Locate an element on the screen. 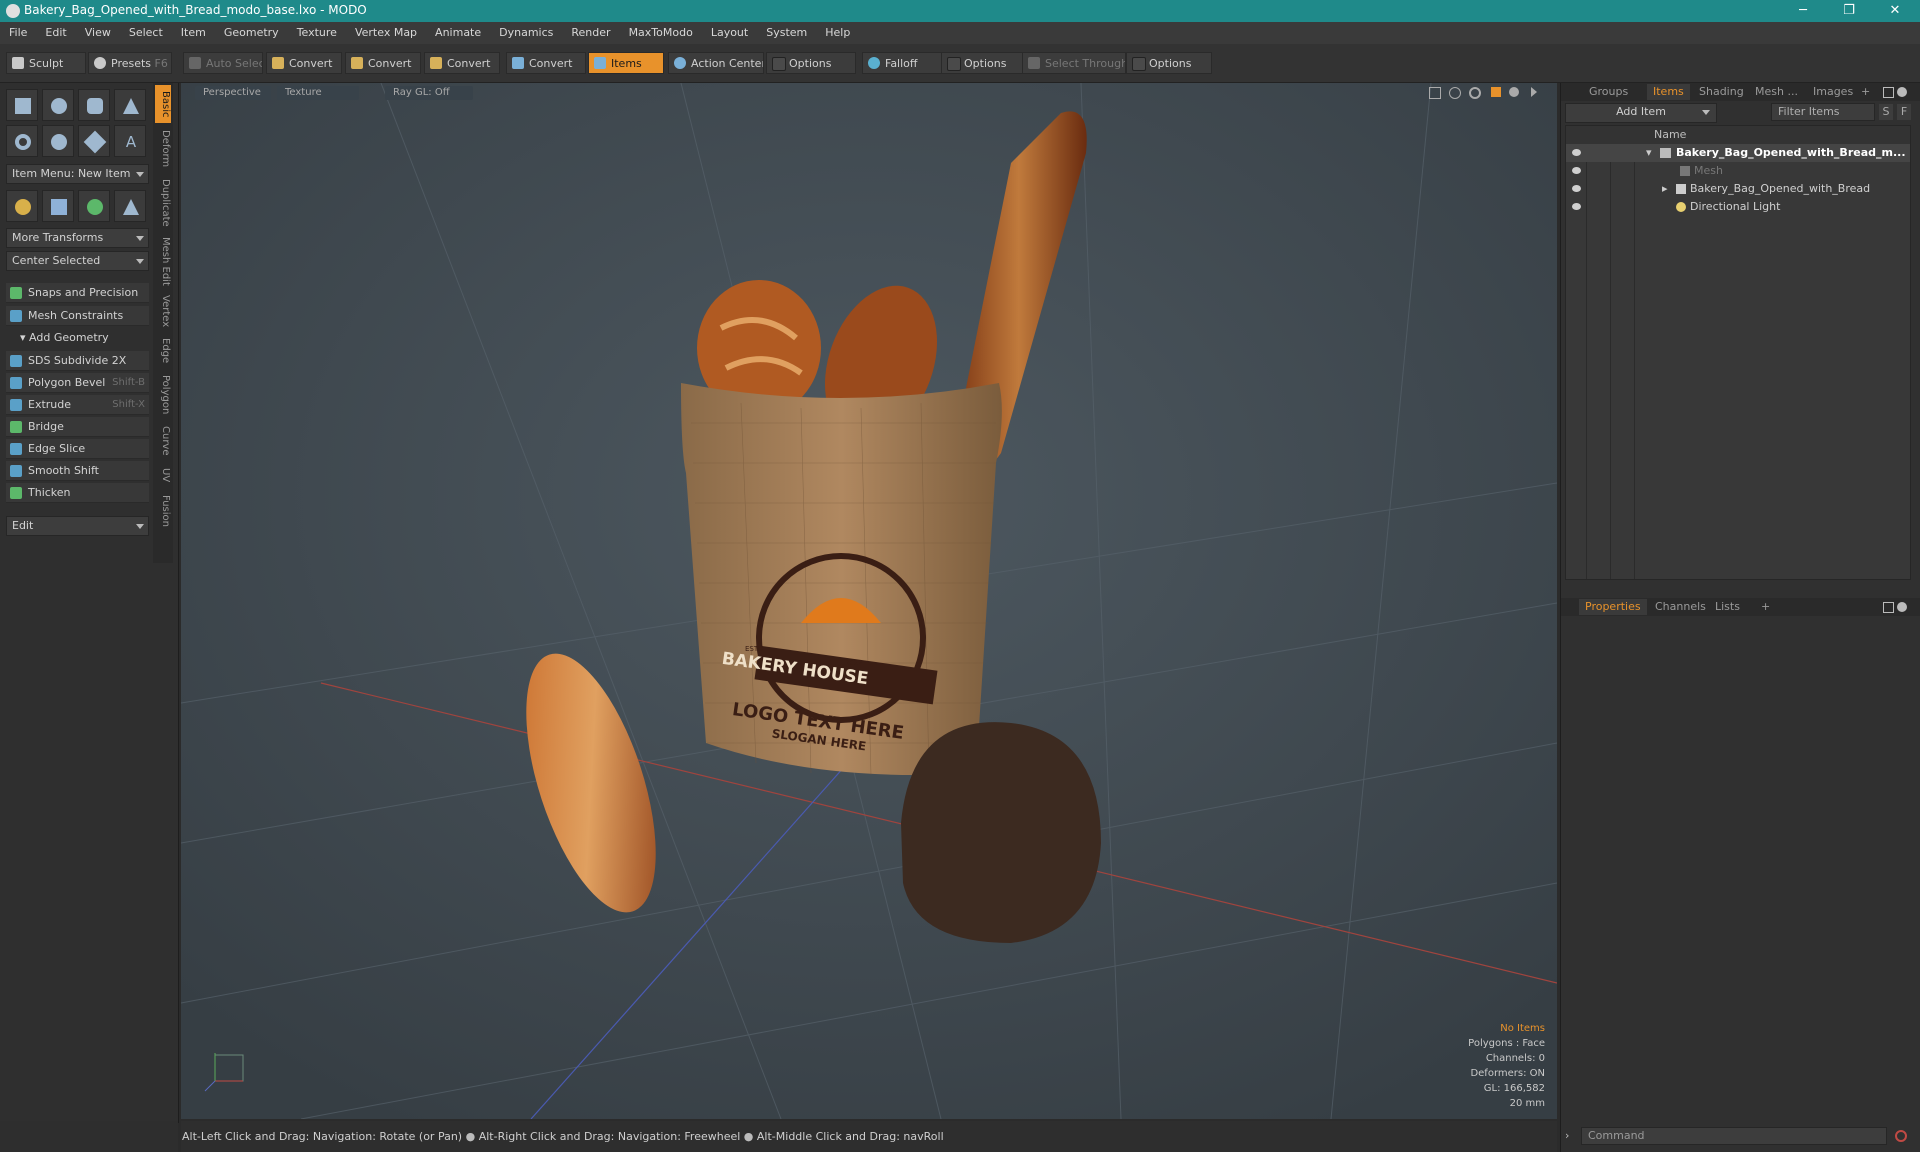 This screenshot has height=1152, width=1920. polygon-bevel-button: Polygon Bevel Shift-B is located at coordinates (77, 383).